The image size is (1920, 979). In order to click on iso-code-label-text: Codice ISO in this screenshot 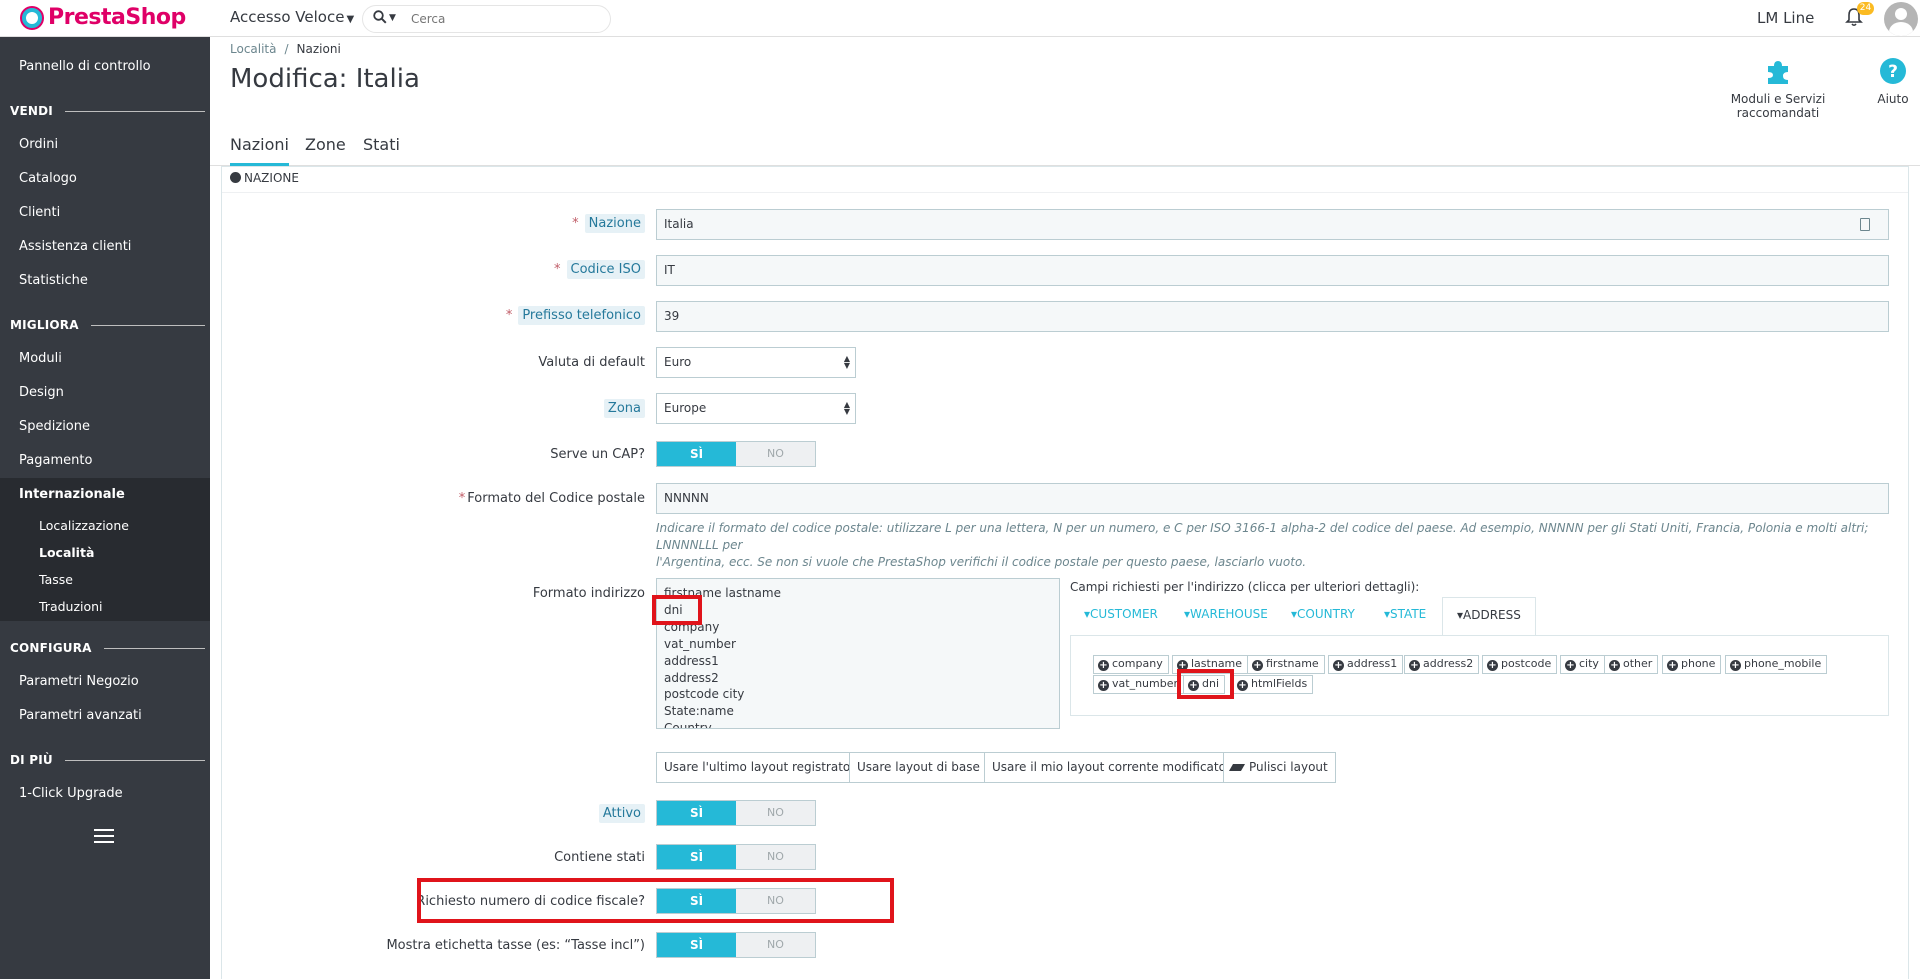, I will do `click(605, 269)`.